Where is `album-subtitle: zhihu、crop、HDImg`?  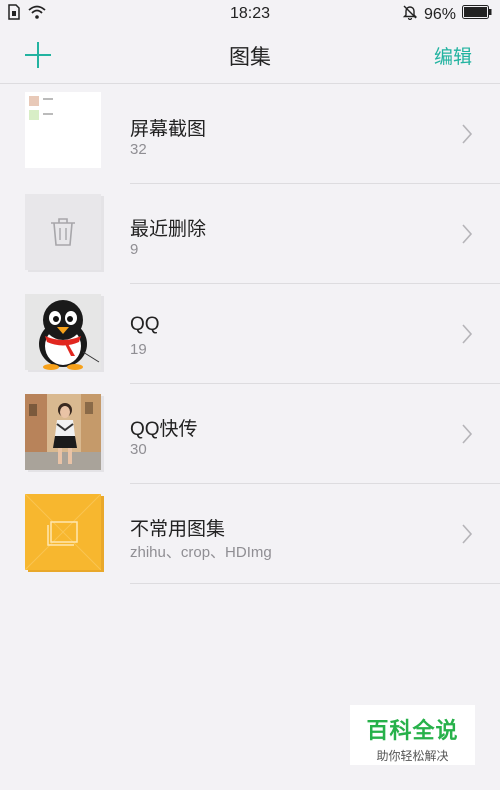 album-subtitle: zhihu、crop、HDImg is located at coordinates (201, 552).